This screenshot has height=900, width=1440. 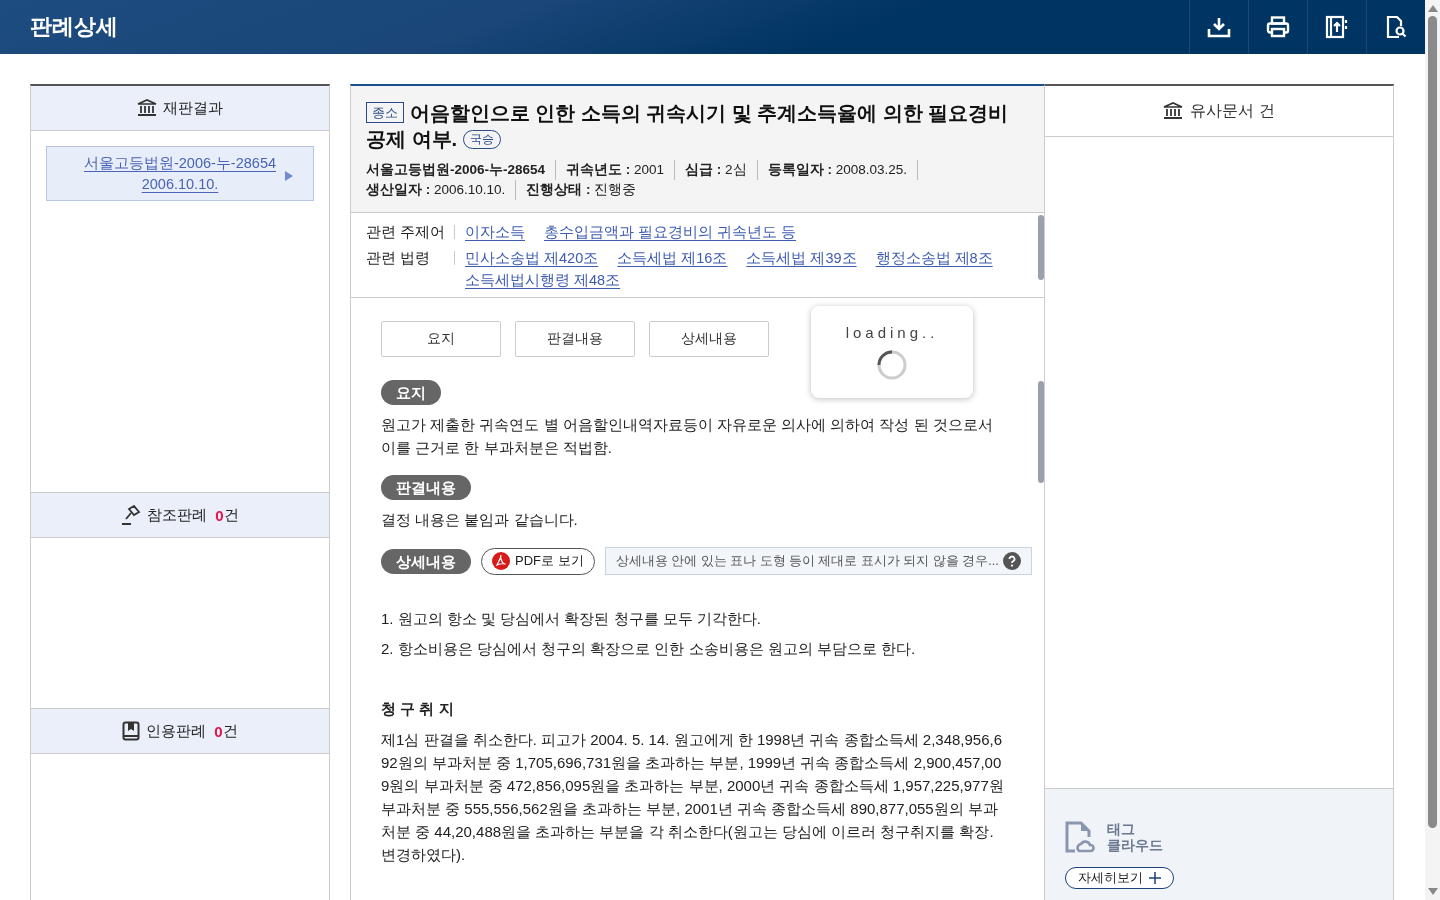 I want to click on download-icon, so click(x=1219, y=27).